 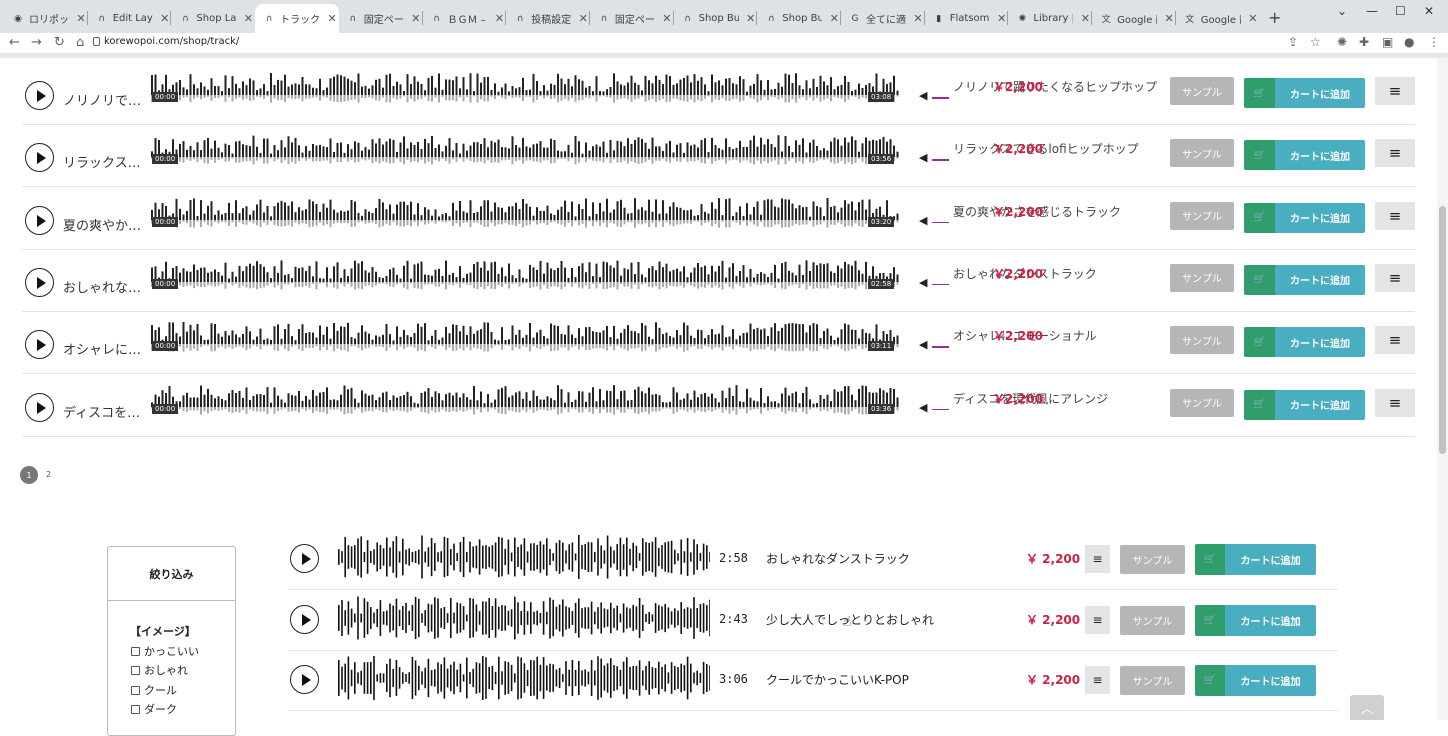 I want to click on scrollbar-thumb, so click(x=1442, y=330).